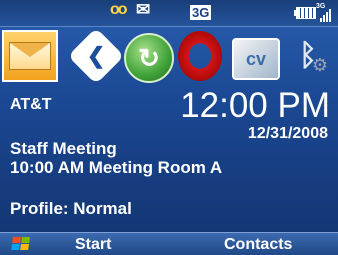 The width and height of the screenshot is (338, 255). Describe the element at coordinates (30, 56) in the screenshot. I see `messaging-icon` at that location.